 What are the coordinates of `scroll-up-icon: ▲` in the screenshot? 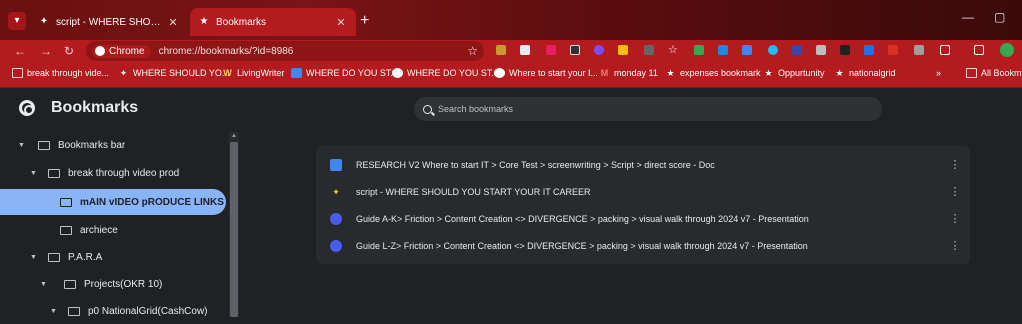 It's located at (234, 136).